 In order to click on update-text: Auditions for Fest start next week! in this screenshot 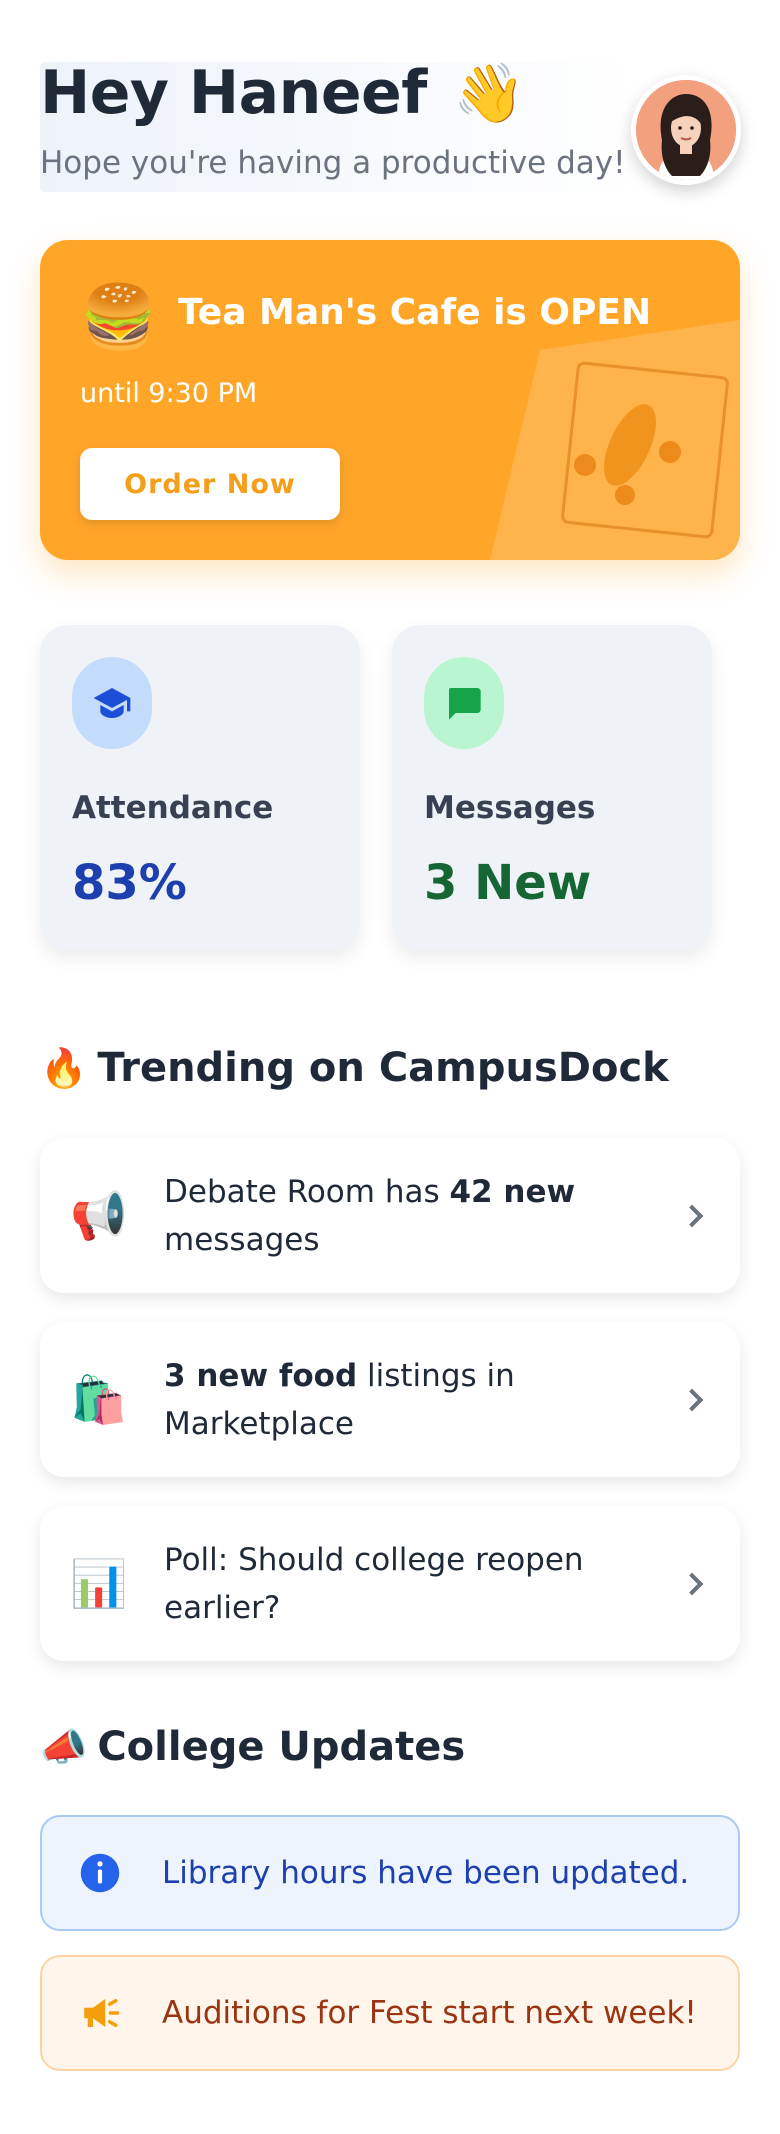, I will do `click(429, 2013)`.